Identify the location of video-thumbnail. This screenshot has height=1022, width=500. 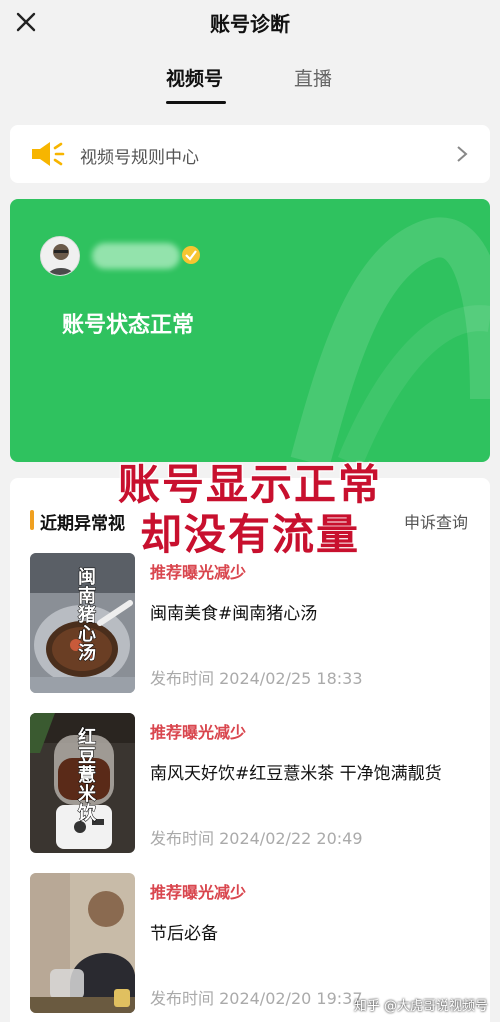
(82, 943).